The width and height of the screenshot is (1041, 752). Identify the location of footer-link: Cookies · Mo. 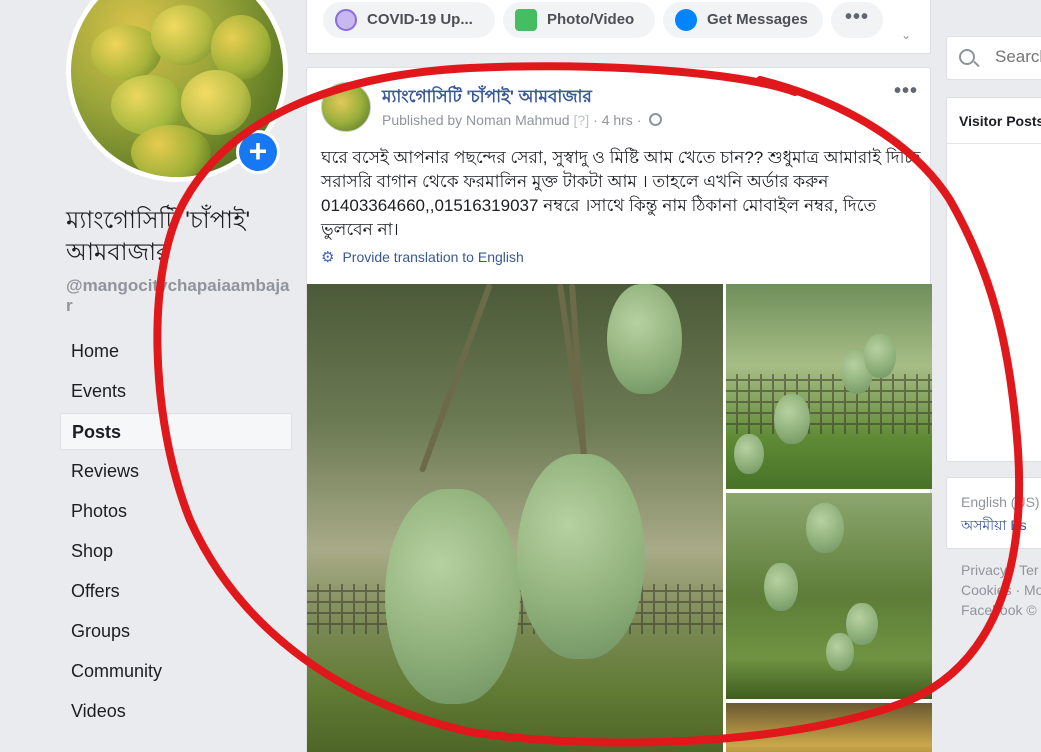
(1001, 590).